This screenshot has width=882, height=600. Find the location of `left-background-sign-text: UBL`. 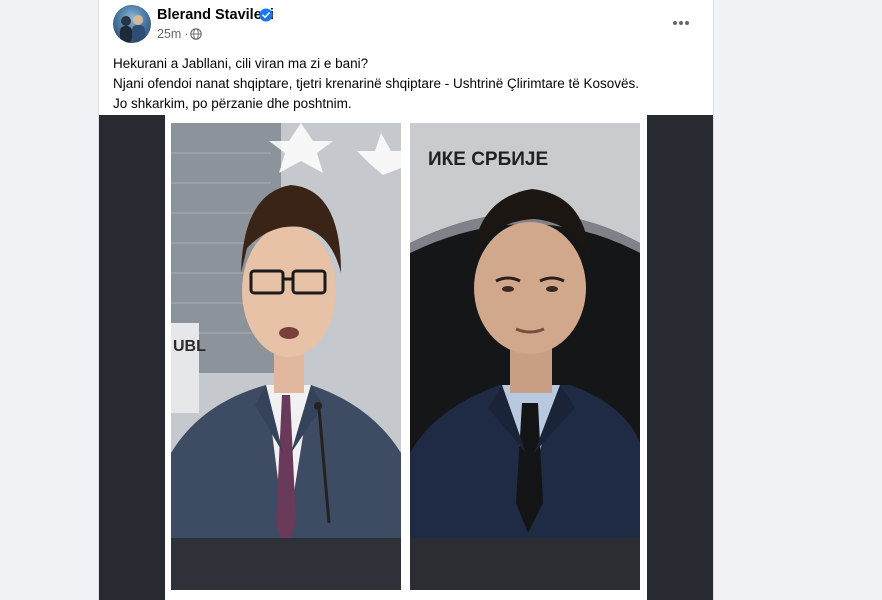

left-background-sign-text: UBL is located at coordinates (189, 346).